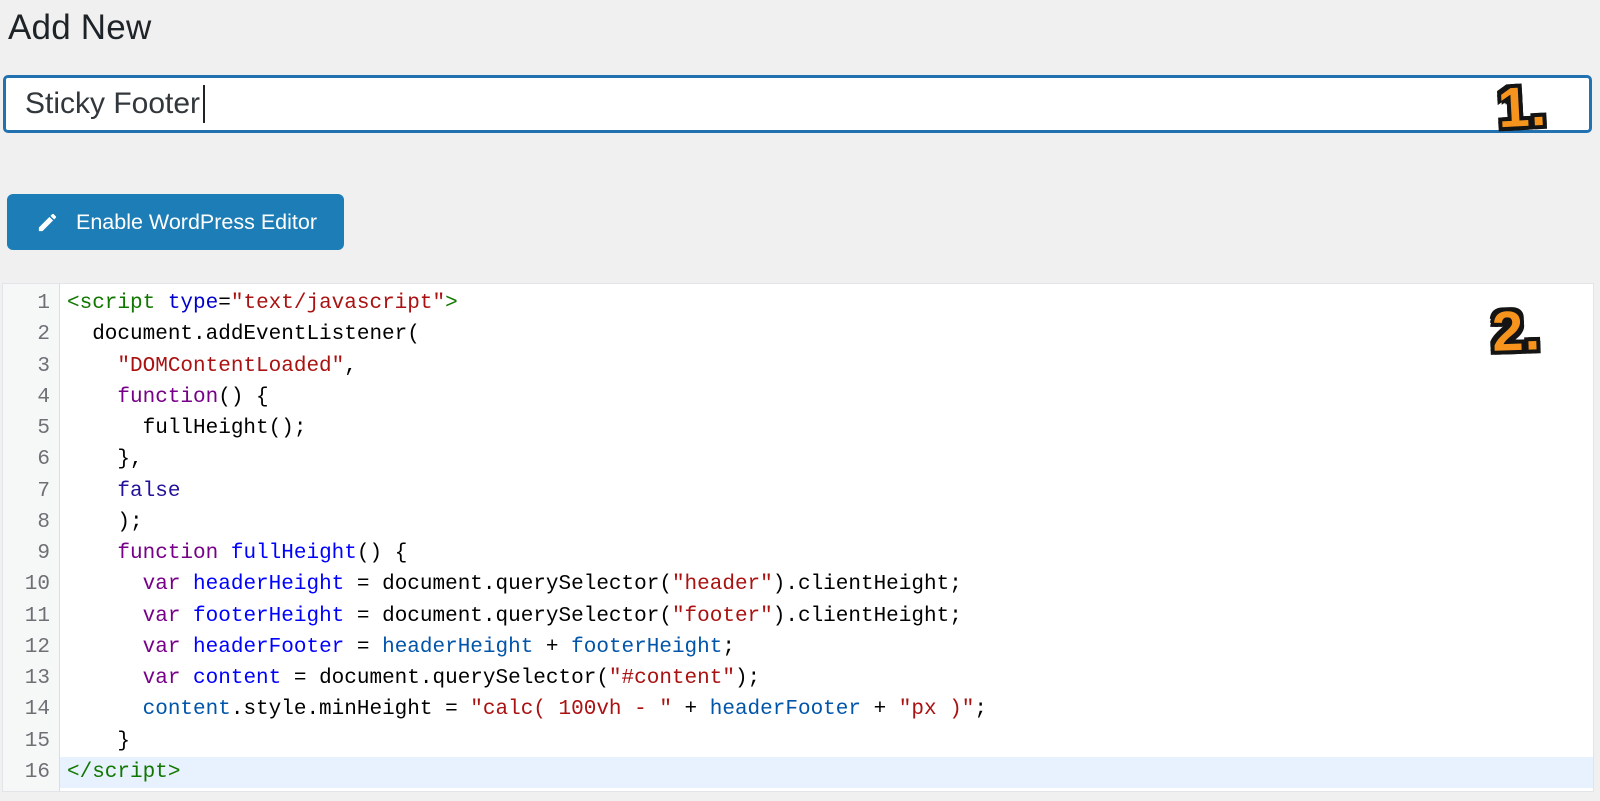 This screenshot has width=1600, height=801. What do you see at coordinates (826, 491) in the screenshot?
I see `code-line-text: false` at bounding box center [826, 491].